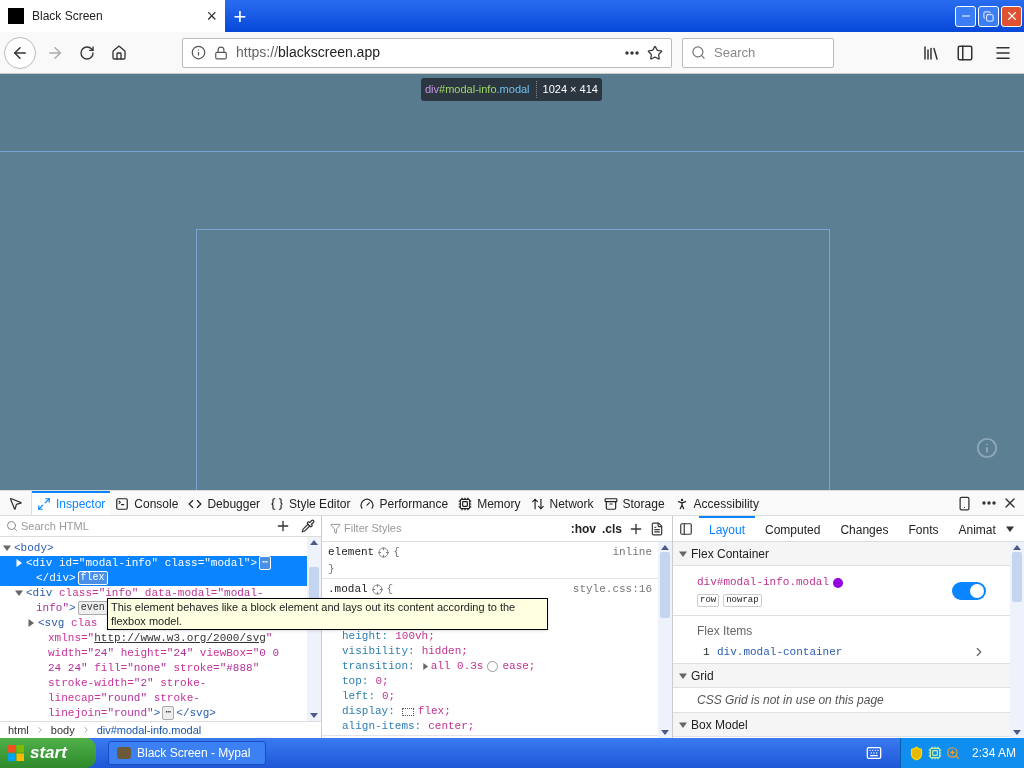  Describe the element at coordinates (327, 614) in the screenshot. I see `tooltip: This element behaves like a block element and lays out its content according to the flexbox model.` at that location.